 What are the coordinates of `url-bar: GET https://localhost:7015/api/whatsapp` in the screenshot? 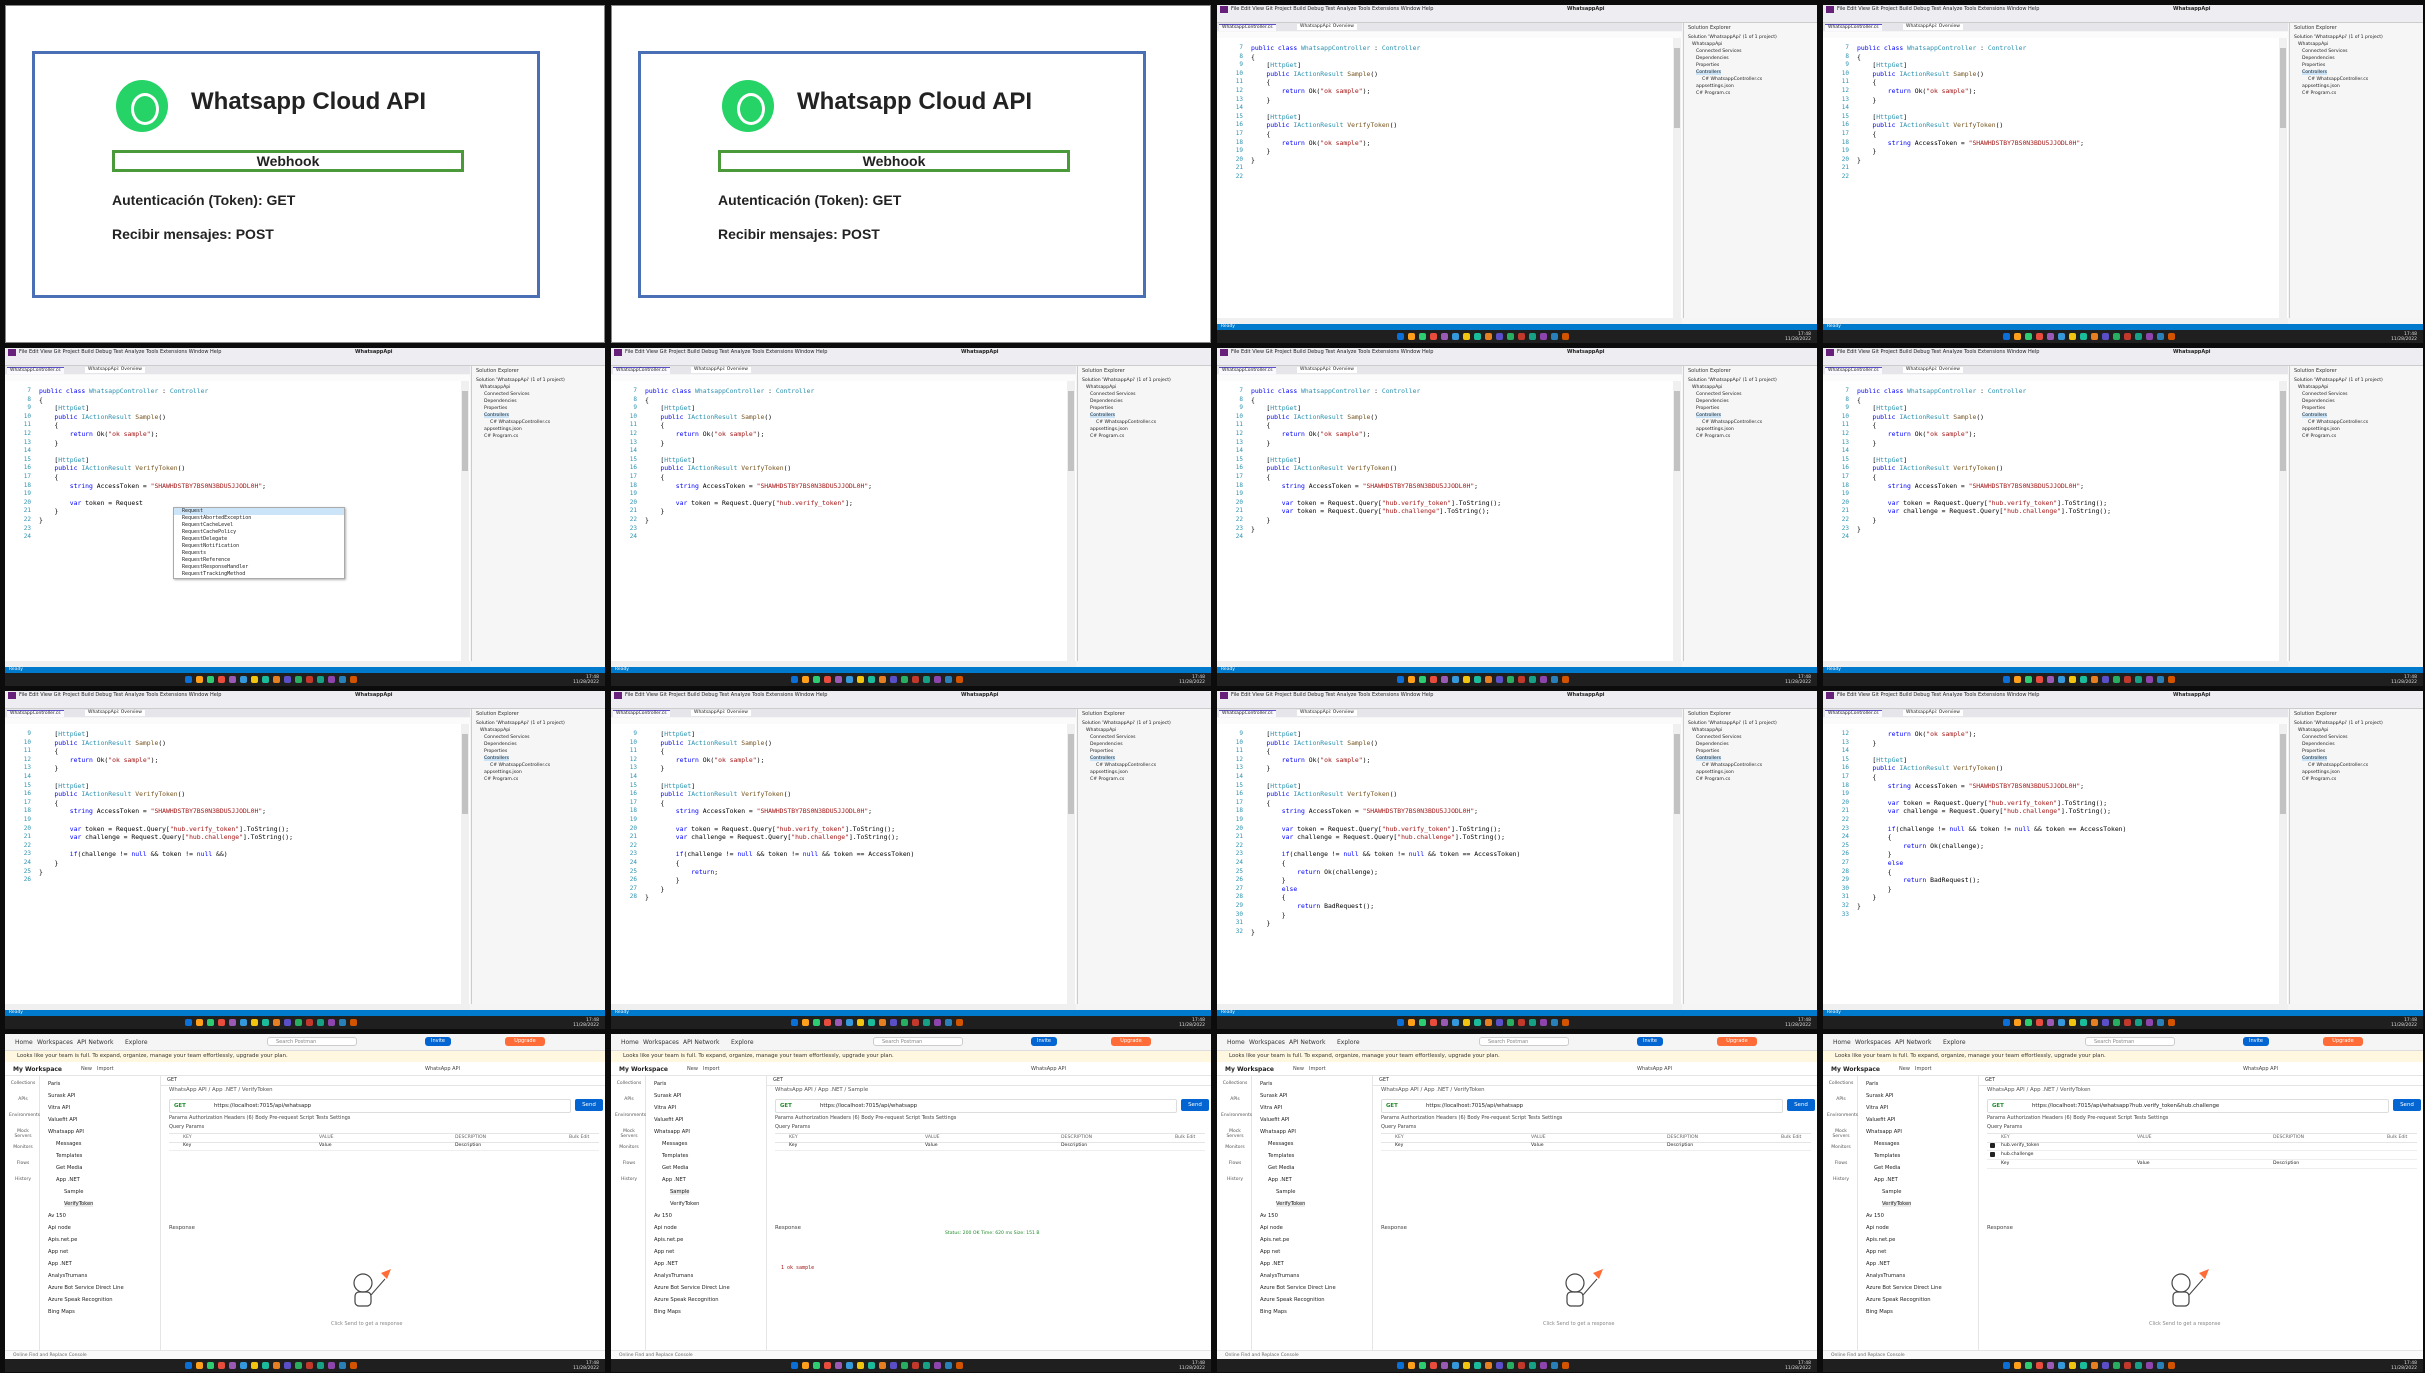 It's located at (370, 1106).